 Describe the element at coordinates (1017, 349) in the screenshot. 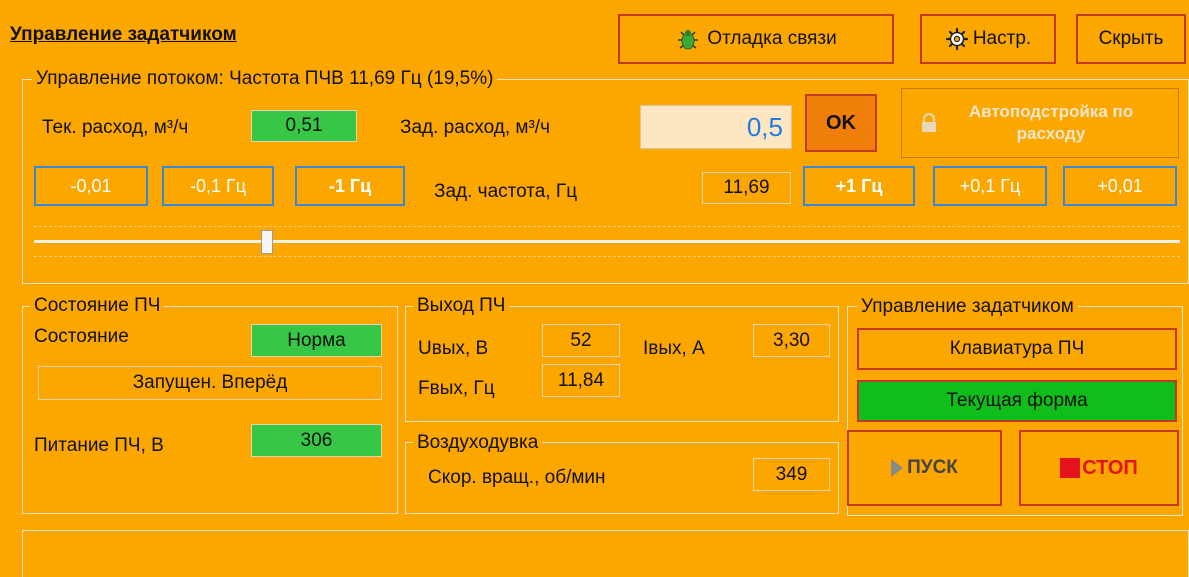

I see `vfd-keyboard-button: Клавиатура ПЧ` at that location.